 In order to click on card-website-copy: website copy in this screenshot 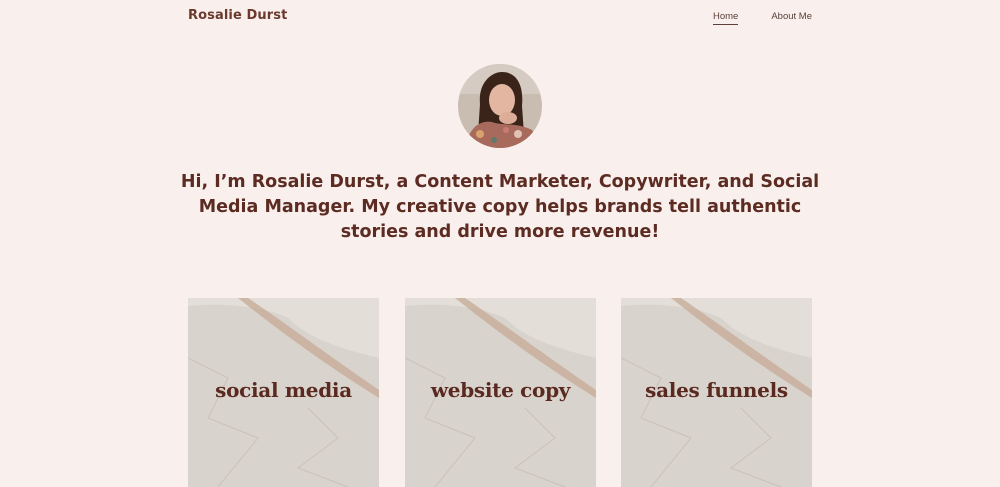, I will do `click(500, 392)`.